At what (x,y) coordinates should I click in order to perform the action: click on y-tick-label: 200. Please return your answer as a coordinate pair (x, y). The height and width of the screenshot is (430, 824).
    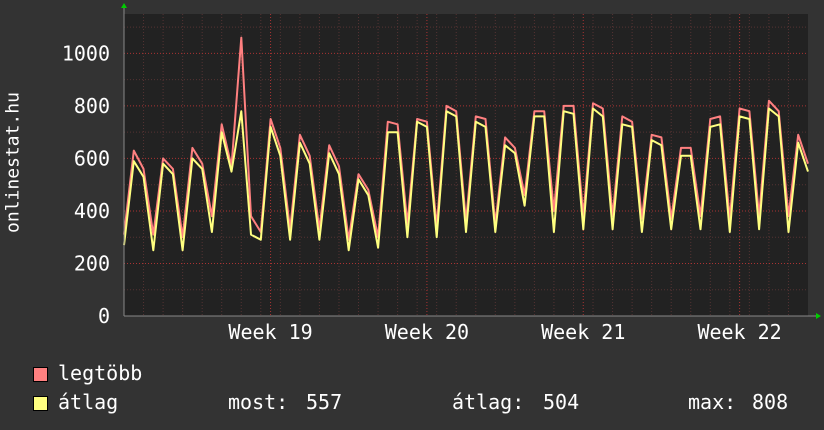
    Looking at the image, I should click on (92, 263).